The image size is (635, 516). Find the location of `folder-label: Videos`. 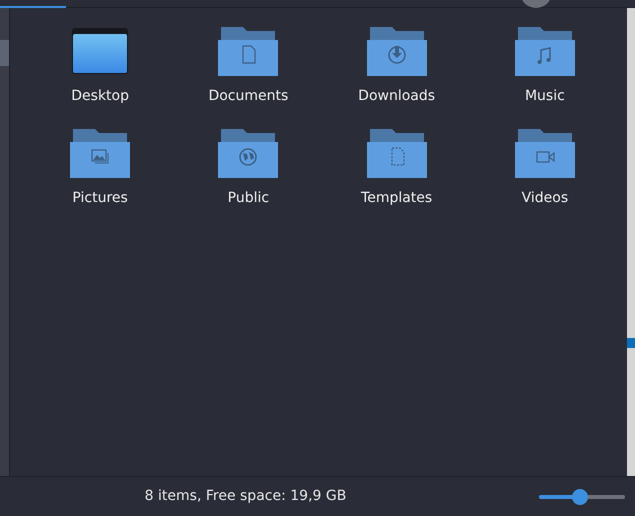

folder-label: Videos is located at coordinates (545, 198).